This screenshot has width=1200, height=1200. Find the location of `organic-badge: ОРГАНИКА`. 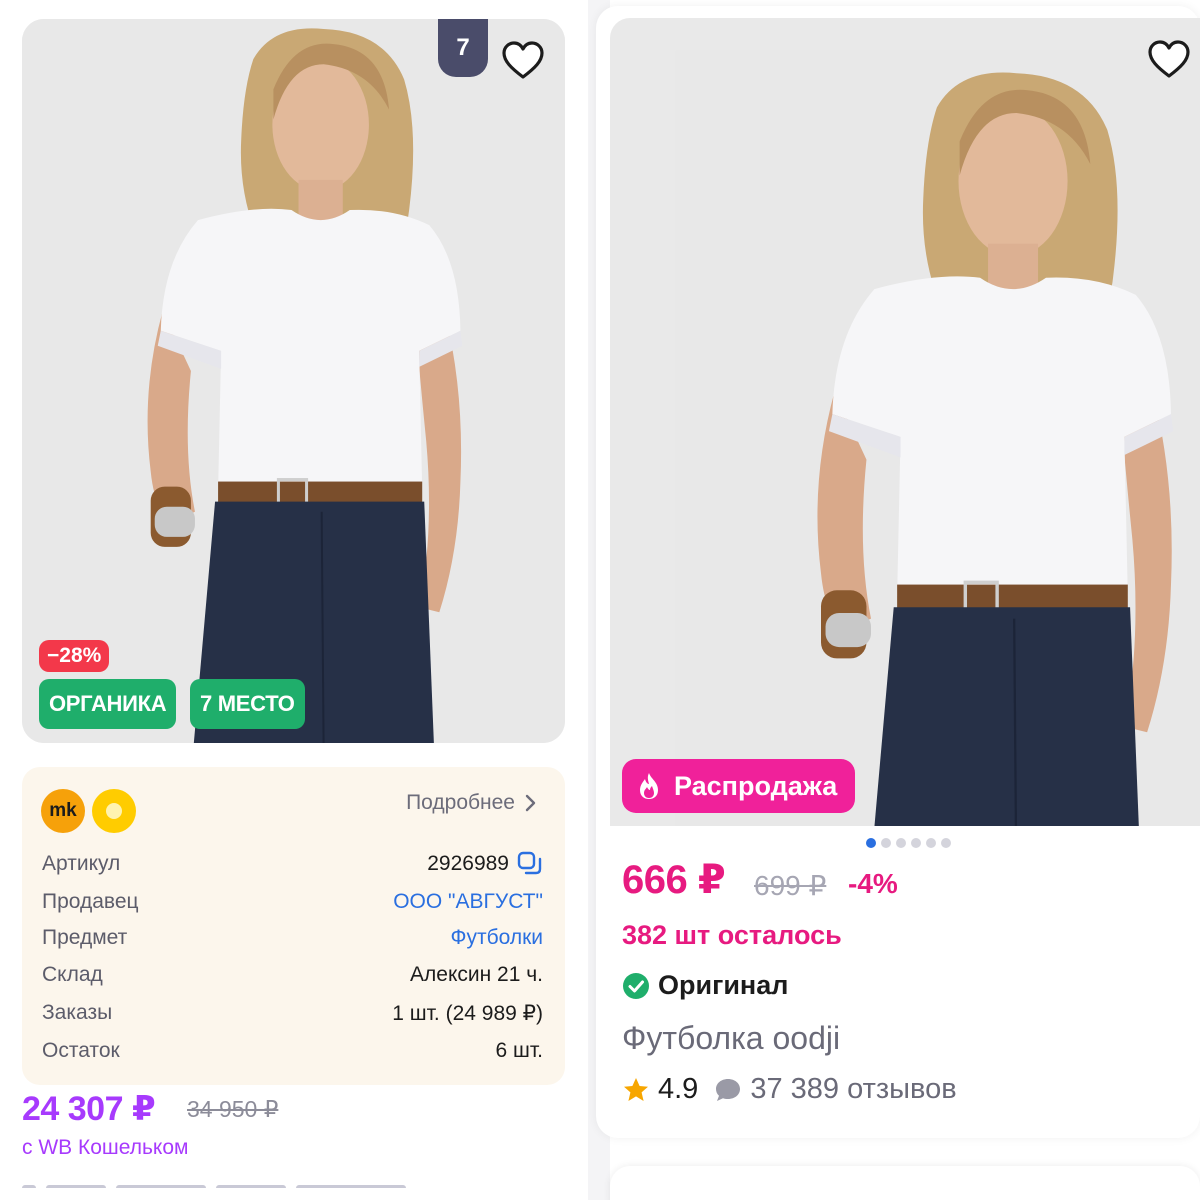

organic-badge: ОРГАНИКА is located at coordinates (108, 704).